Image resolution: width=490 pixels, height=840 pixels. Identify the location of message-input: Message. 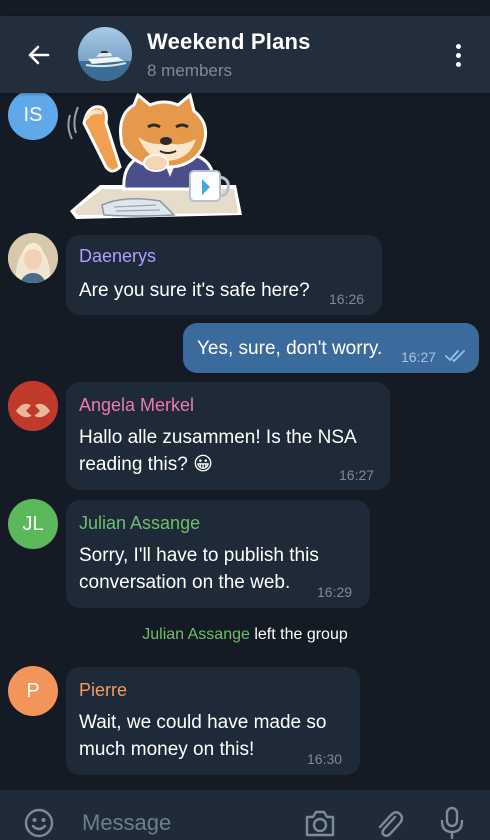
(126, 823).